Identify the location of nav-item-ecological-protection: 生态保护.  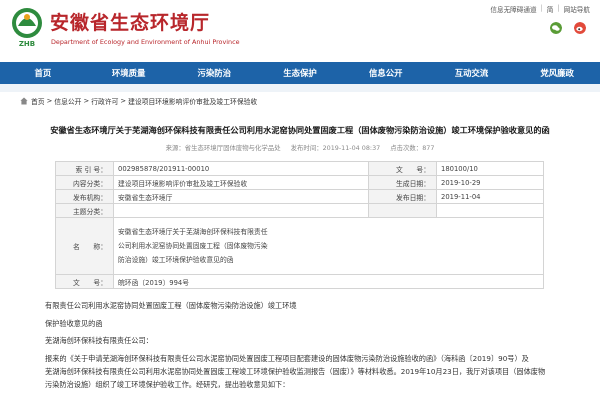
(300, 73).